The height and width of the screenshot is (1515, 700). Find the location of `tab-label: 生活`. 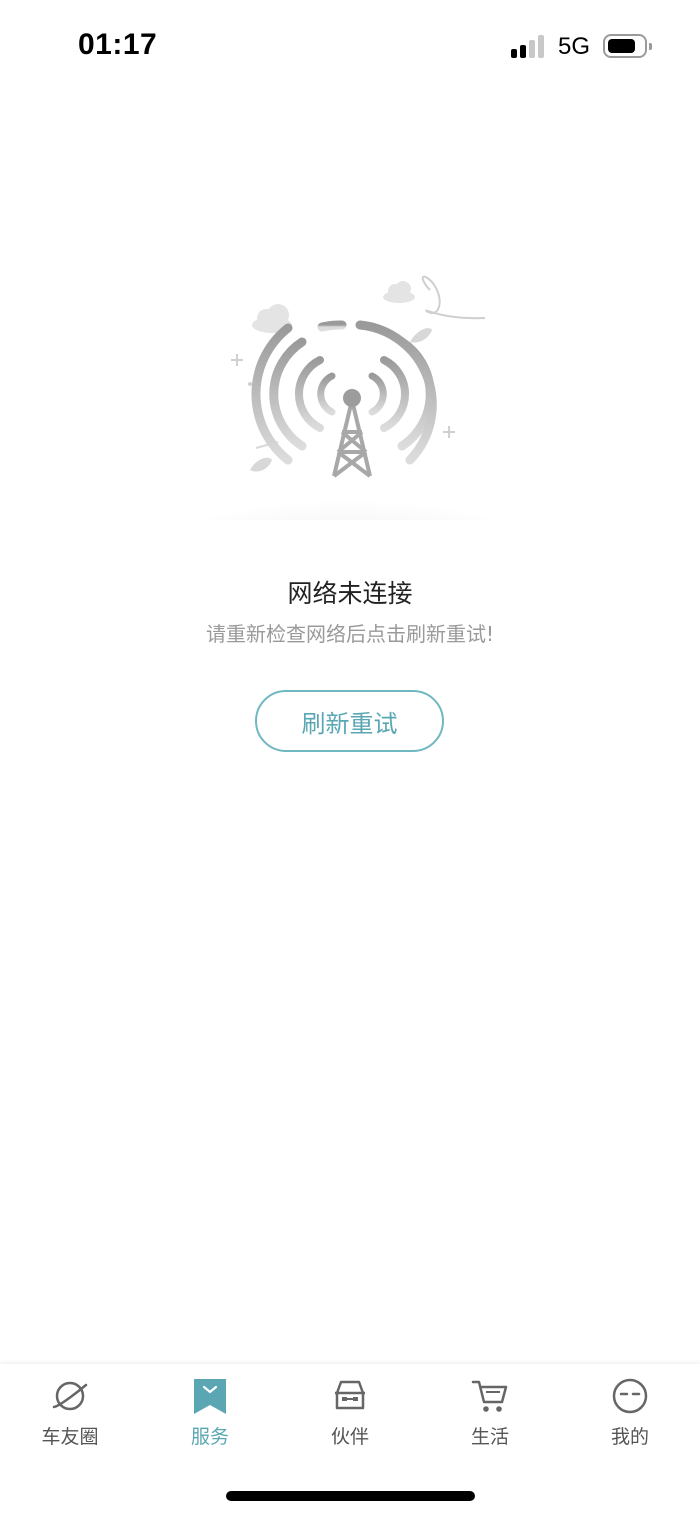

tab-label: 生活 is located at coordinates (489, 1437).